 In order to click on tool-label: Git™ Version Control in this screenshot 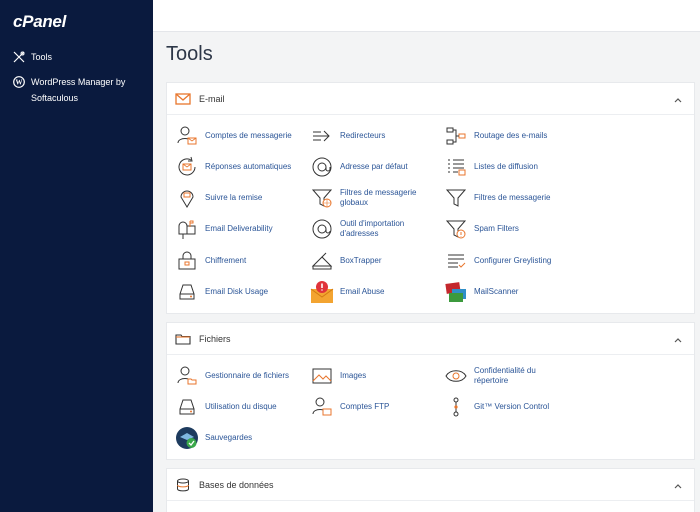, I will do `click(512, 406)`.